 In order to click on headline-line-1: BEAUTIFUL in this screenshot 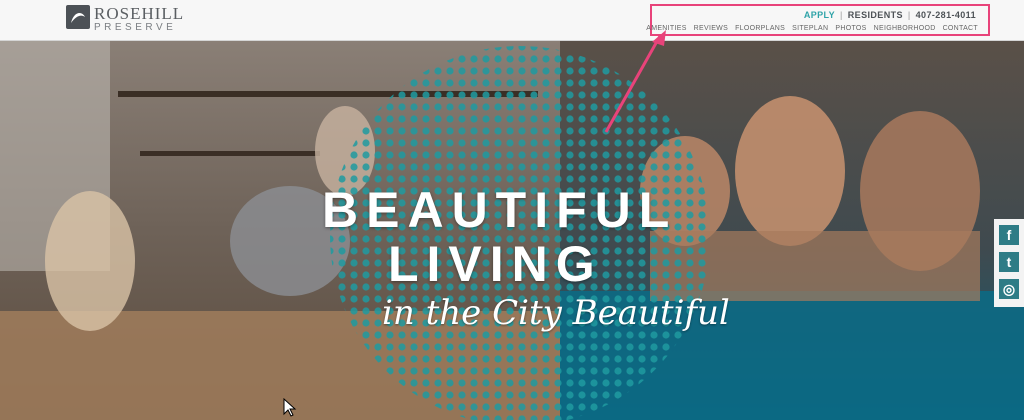, I will do `click(500, 210)`.